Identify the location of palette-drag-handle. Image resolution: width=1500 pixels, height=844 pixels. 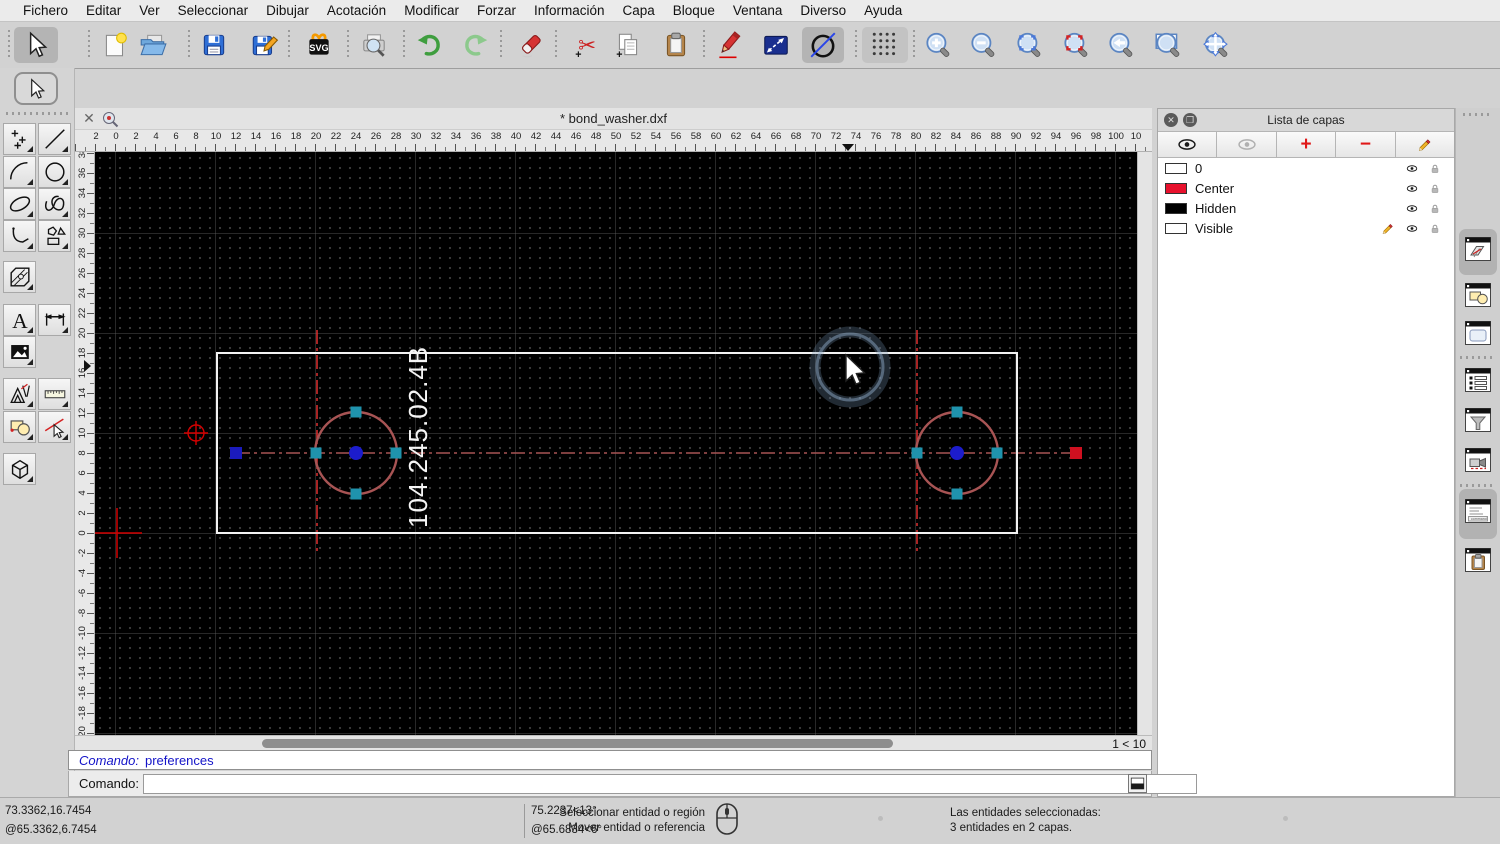
(37, 113).